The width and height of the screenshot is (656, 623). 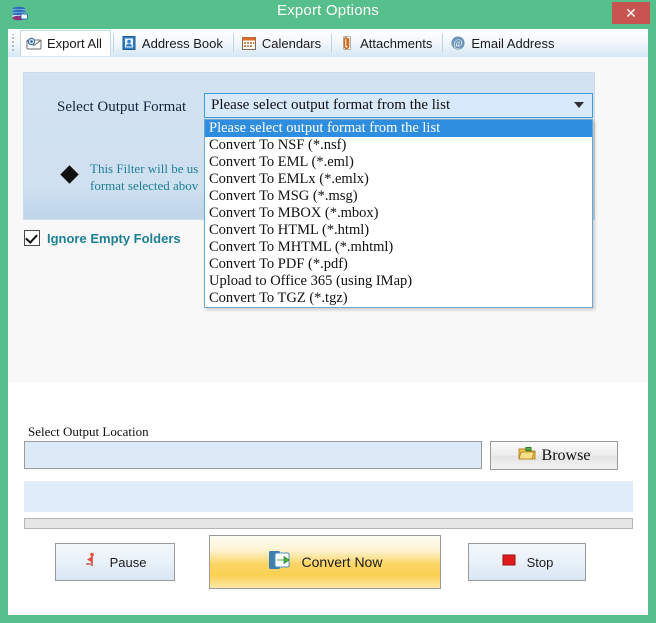 What do you see at coordinates (328, 496) in the screenshot?
I see `status-band` at bounding box center [328, 496].